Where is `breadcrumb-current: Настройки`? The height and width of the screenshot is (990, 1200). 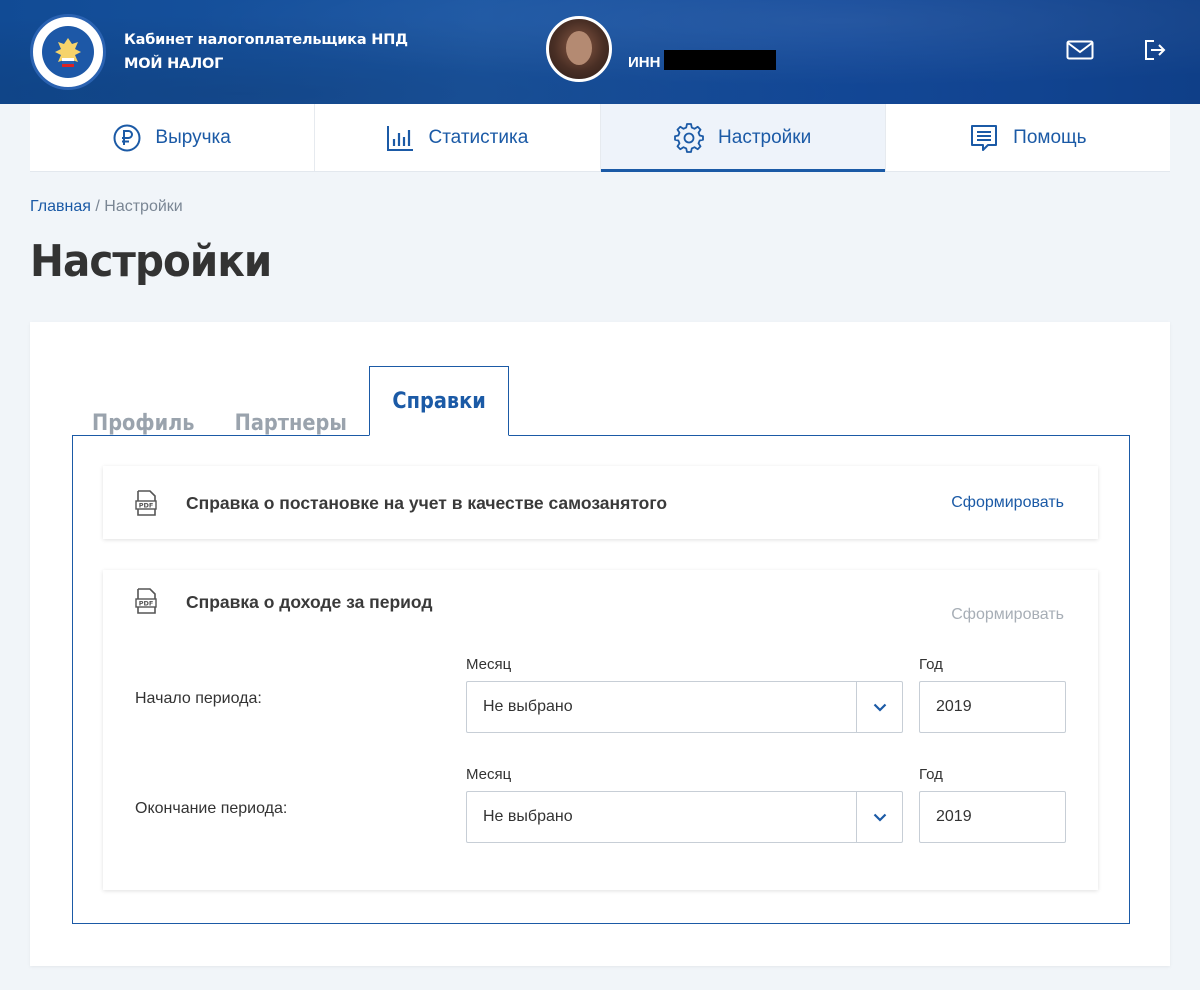
breadcrumb-current: Настройки is located at coordinates (143, 206).